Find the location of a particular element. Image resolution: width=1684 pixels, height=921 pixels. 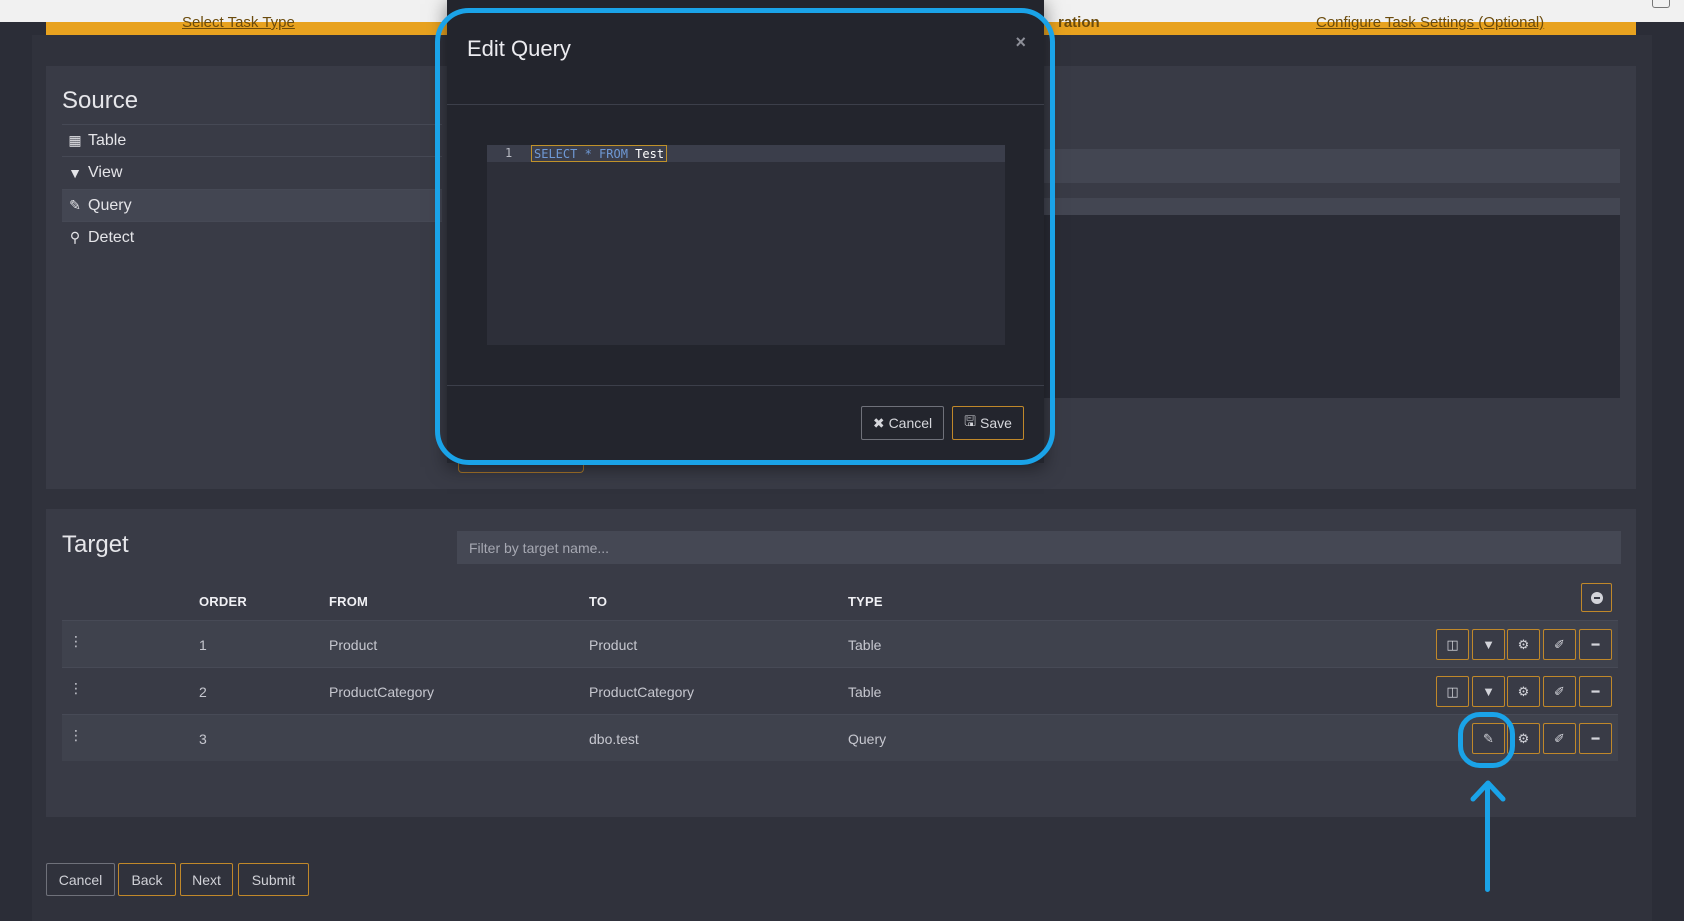

cell-to: Product is located at coordinates (613, 645).